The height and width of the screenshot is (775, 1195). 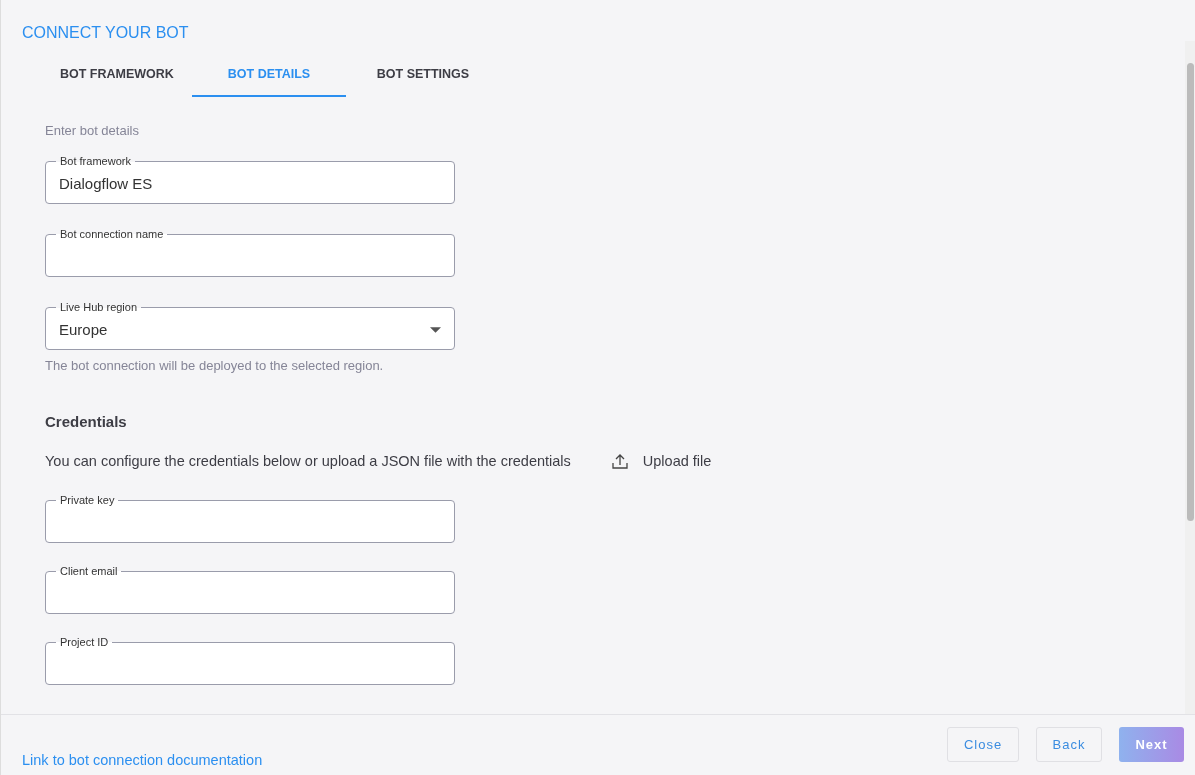 I want to click on field-label: Live Hub region, so click(x=99, y=307).